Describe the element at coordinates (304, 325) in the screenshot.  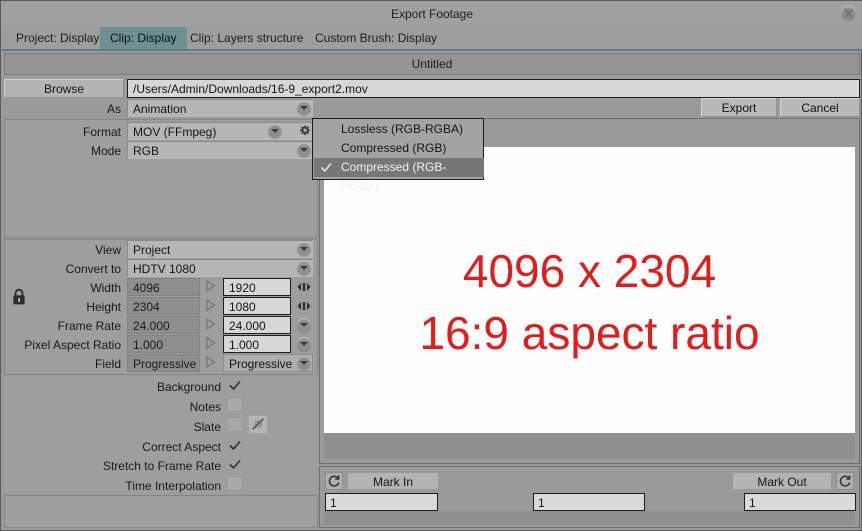
I see `frame-rate-chevron-down-icon` at that location.